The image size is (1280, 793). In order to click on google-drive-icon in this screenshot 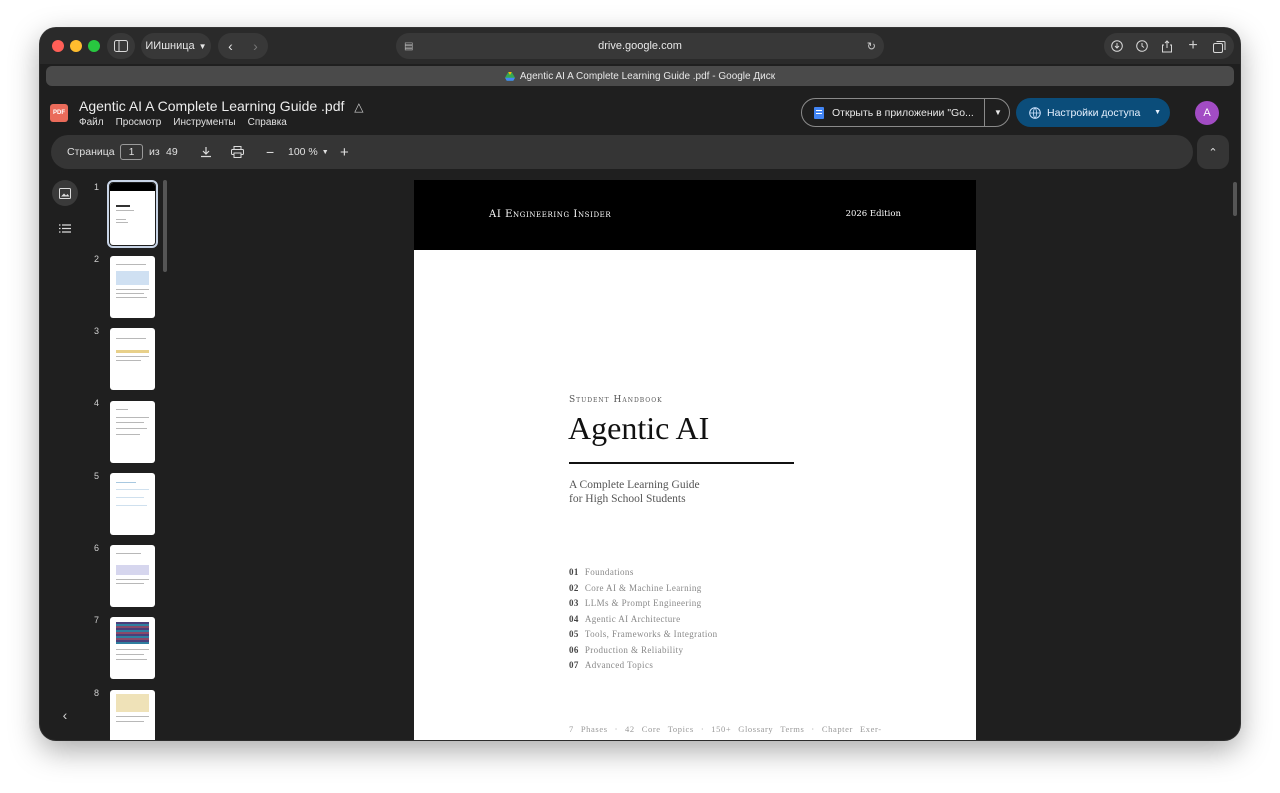, I will do `click(509, 76)`.